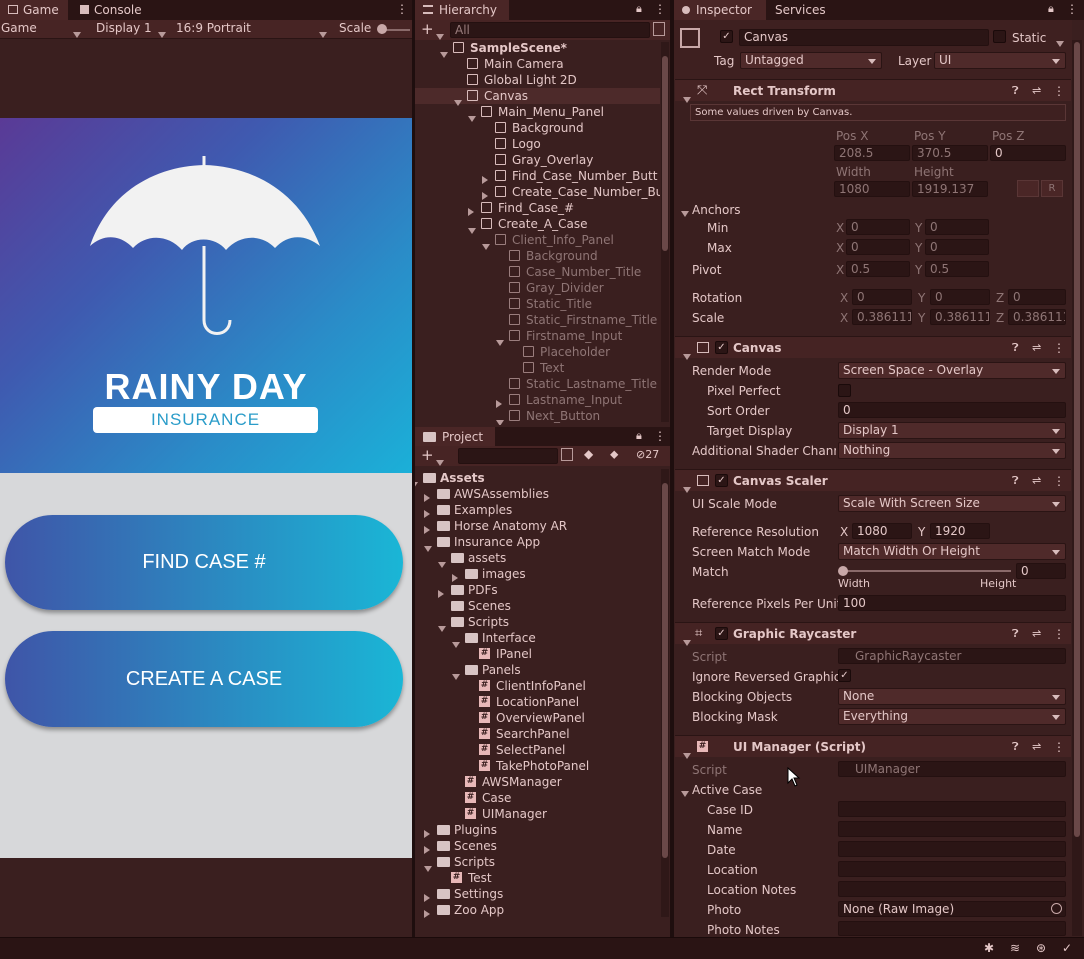 The height and width of the screenshot is (959, 1084). What do you see at coordinates (537, 225) in the screenshot?
I see `hierarchy-item: Create_A_Case` at bounding box center [537, 225].